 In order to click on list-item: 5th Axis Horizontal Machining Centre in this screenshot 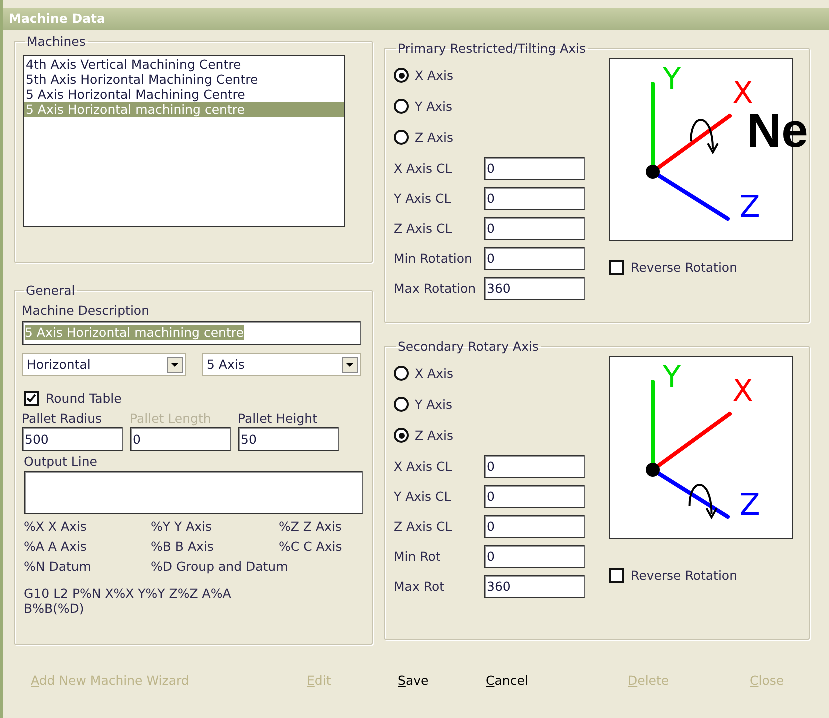, I will do `click(184, 79)`.